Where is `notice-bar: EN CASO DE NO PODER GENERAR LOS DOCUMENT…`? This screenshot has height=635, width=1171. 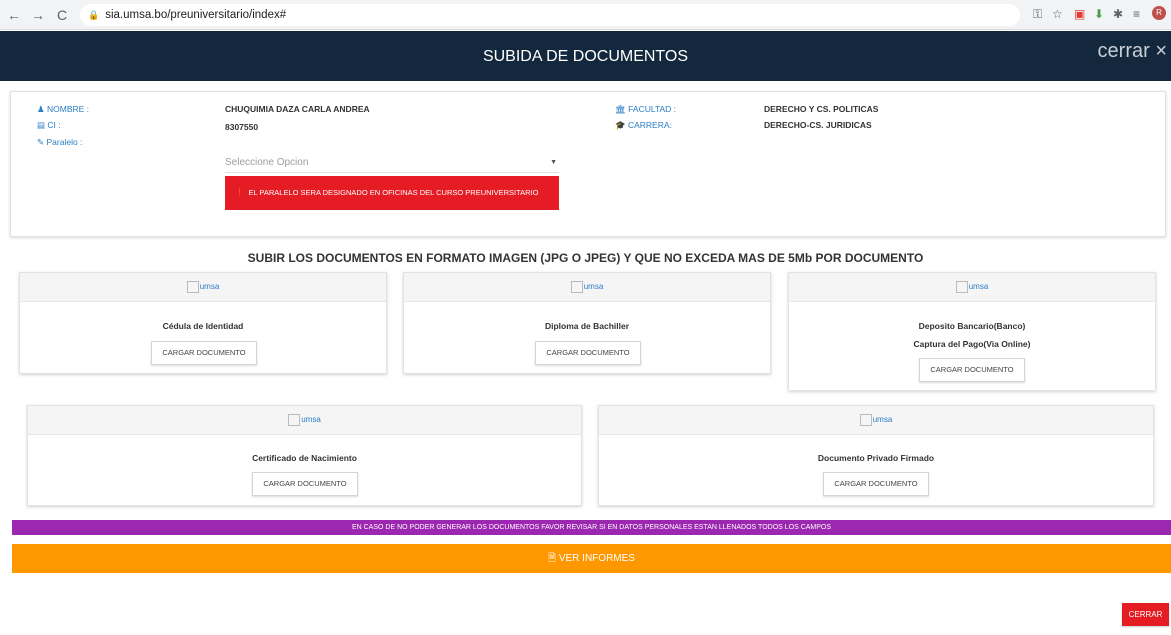
notice-bar: EN CASO DE NO PODER GENERAR LOS DOCUMENT… is located at coordinates (591, 527).